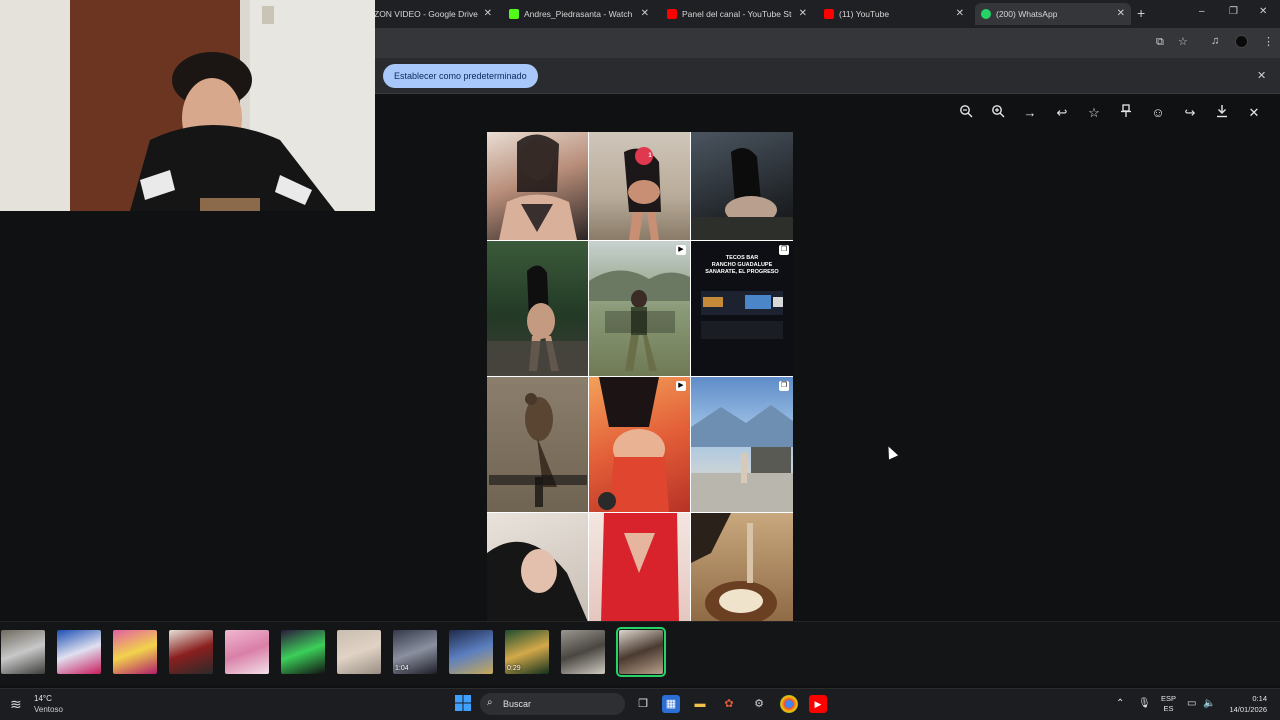  What do you see at coordinates (1233, 11) in the screenshot?
I see `restore-button: ❐` at bounding box center [1233, 11].